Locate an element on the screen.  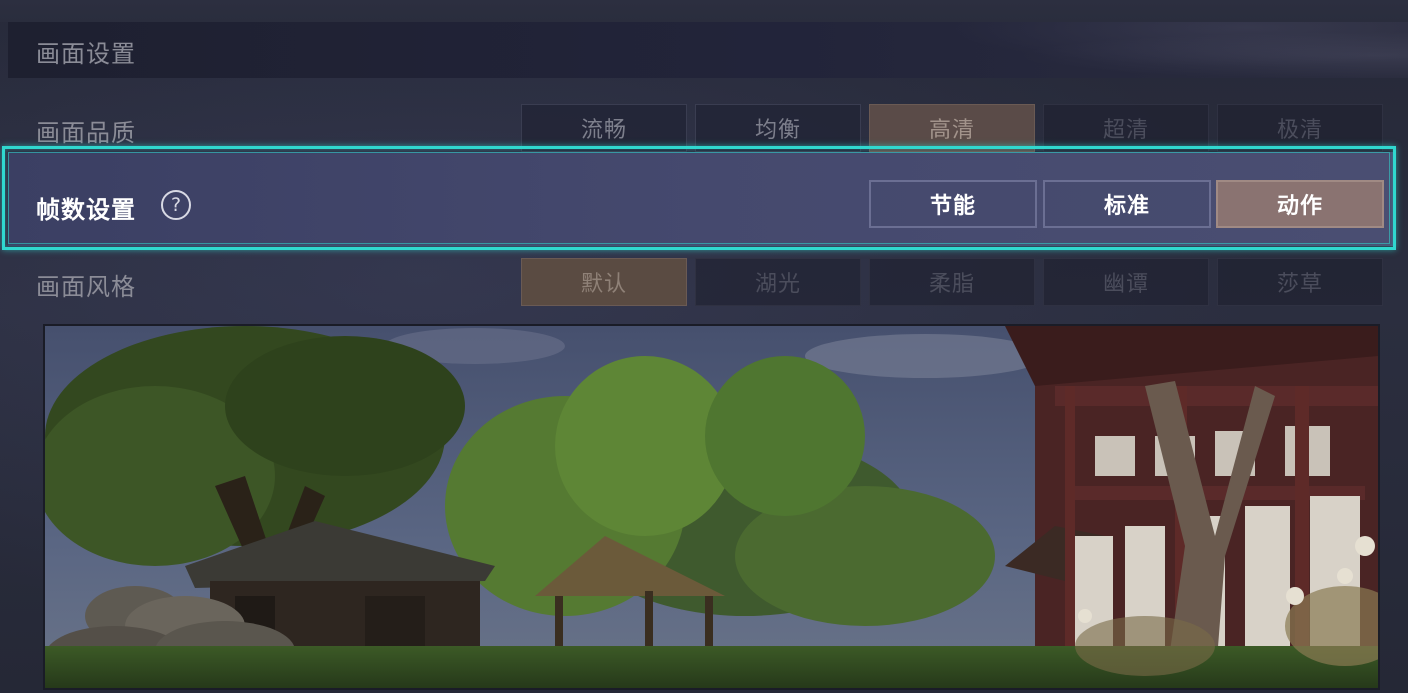
style-option-default: 默认 is located at coordinates (604, 282).